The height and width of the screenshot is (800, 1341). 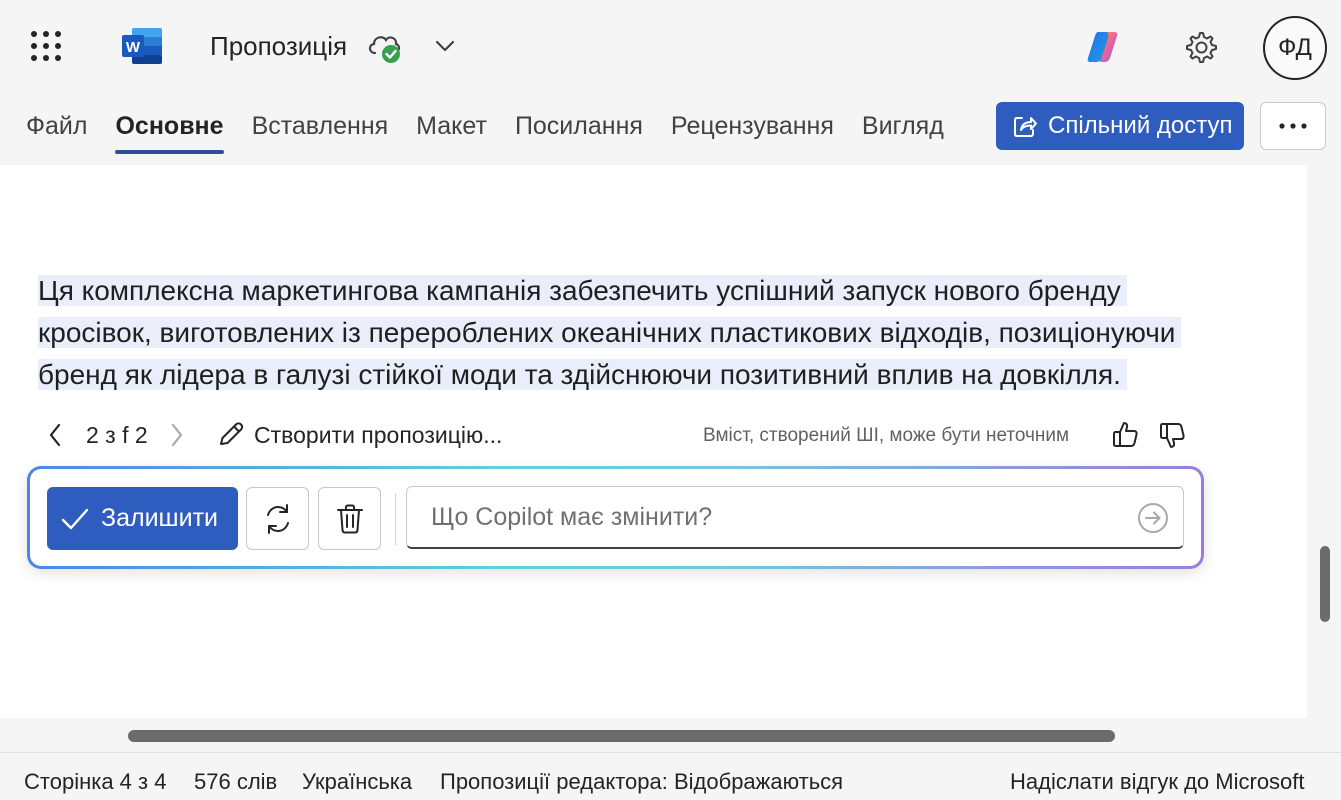 I want to click on thumbs-up-icon, so click(x=1126, y=434).